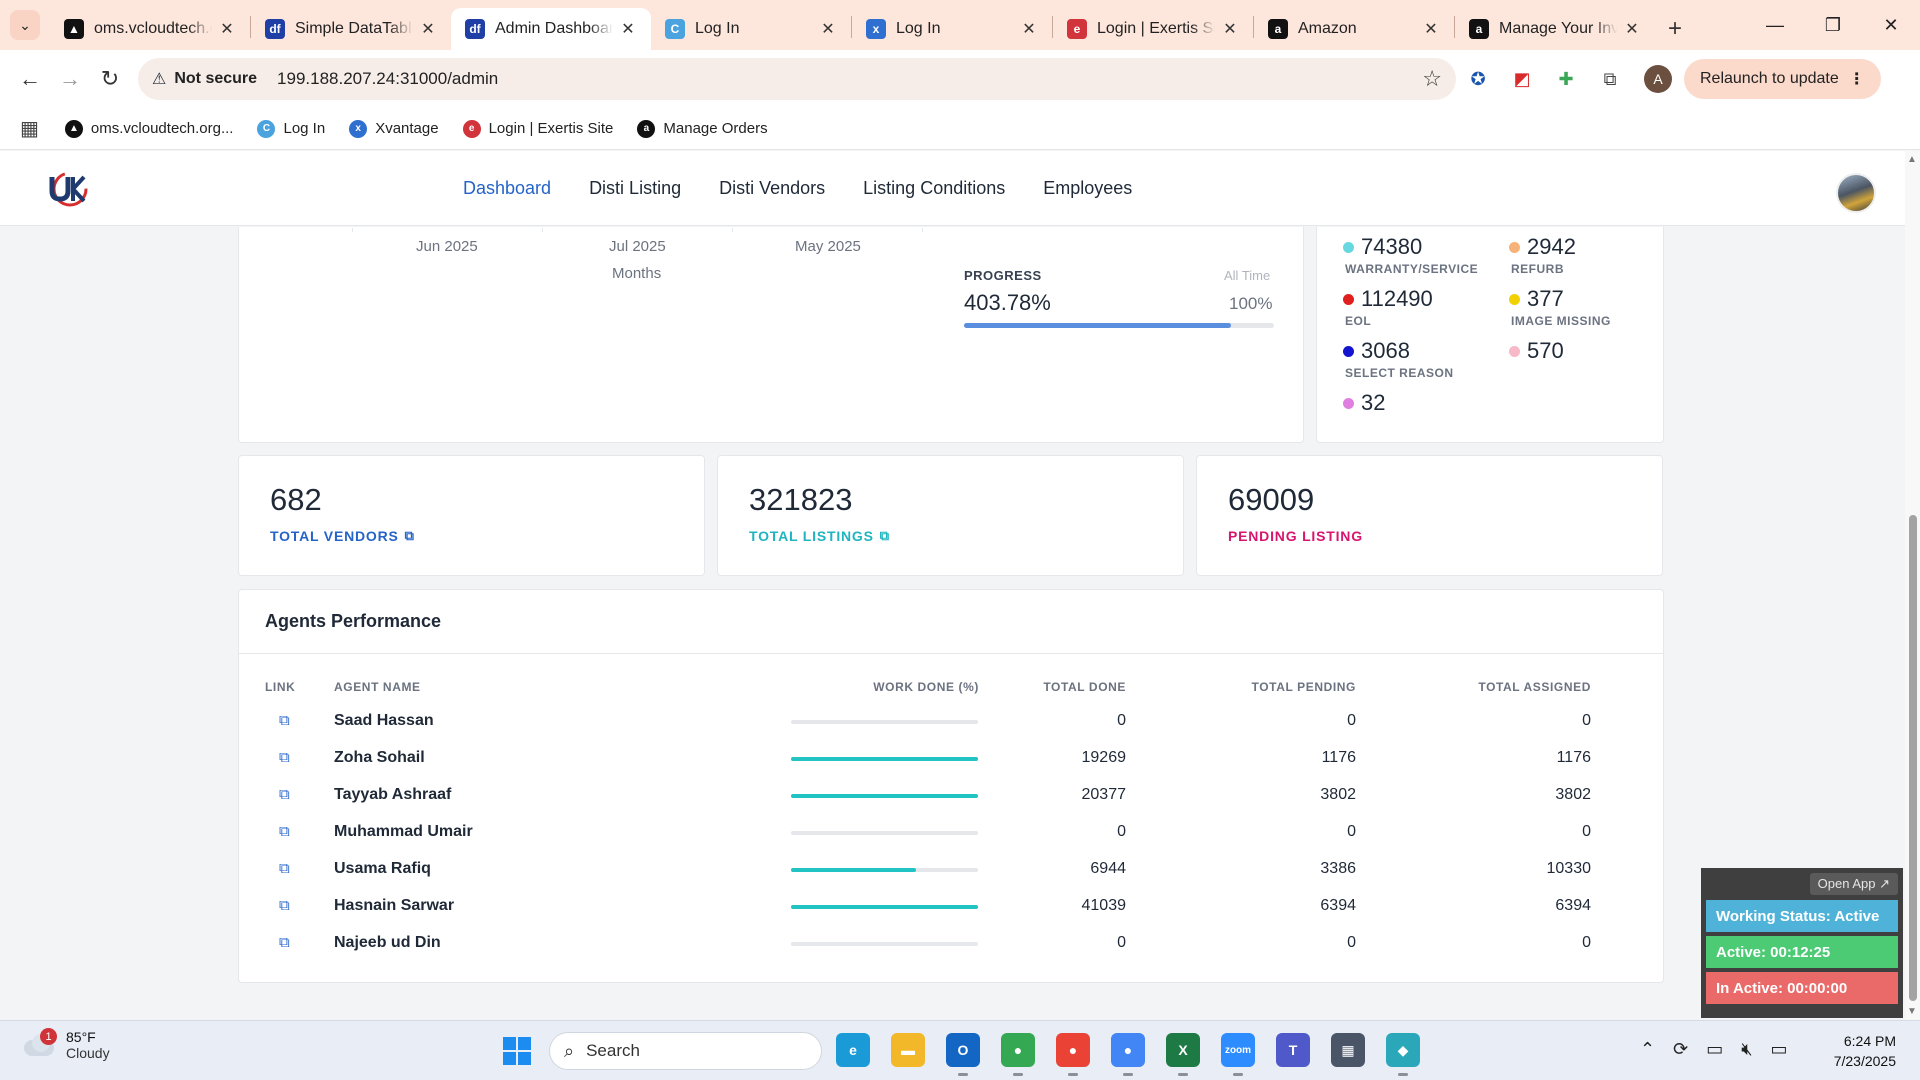 The height and width of the screenshot is (1080, 1920). I want to click on browser-tab: x Log In ✕, so click(952, 29).